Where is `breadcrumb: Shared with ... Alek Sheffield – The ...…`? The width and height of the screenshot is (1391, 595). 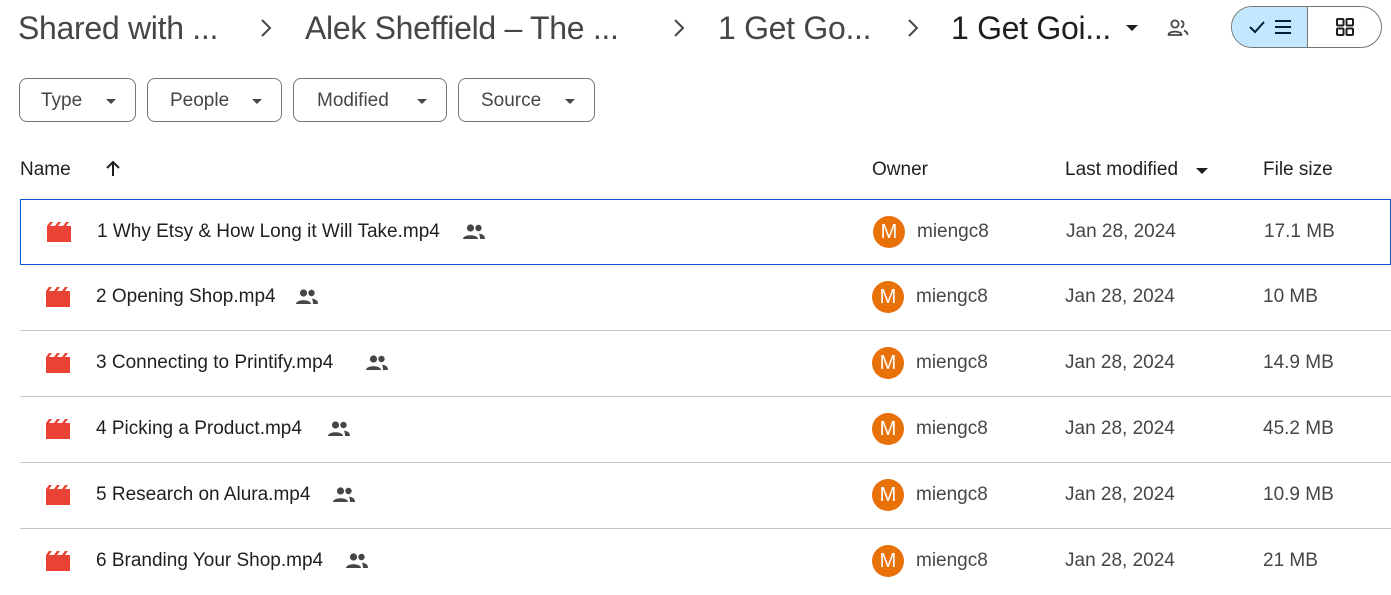
breadcrumb: Shared with ... Alek Sheffield – The ...… is located at coordinates (695, 28).